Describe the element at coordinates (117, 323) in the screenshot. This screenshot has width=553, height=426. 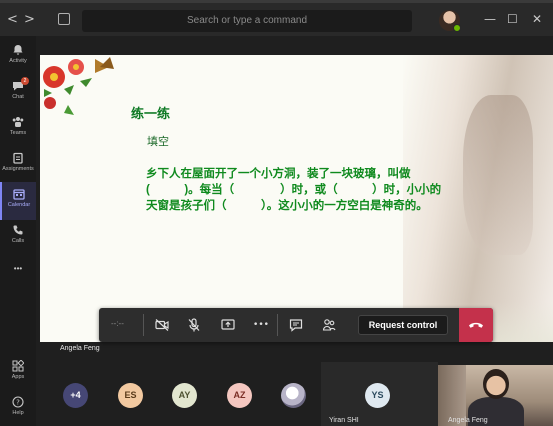
I see `call-timer: --:--` at that location.